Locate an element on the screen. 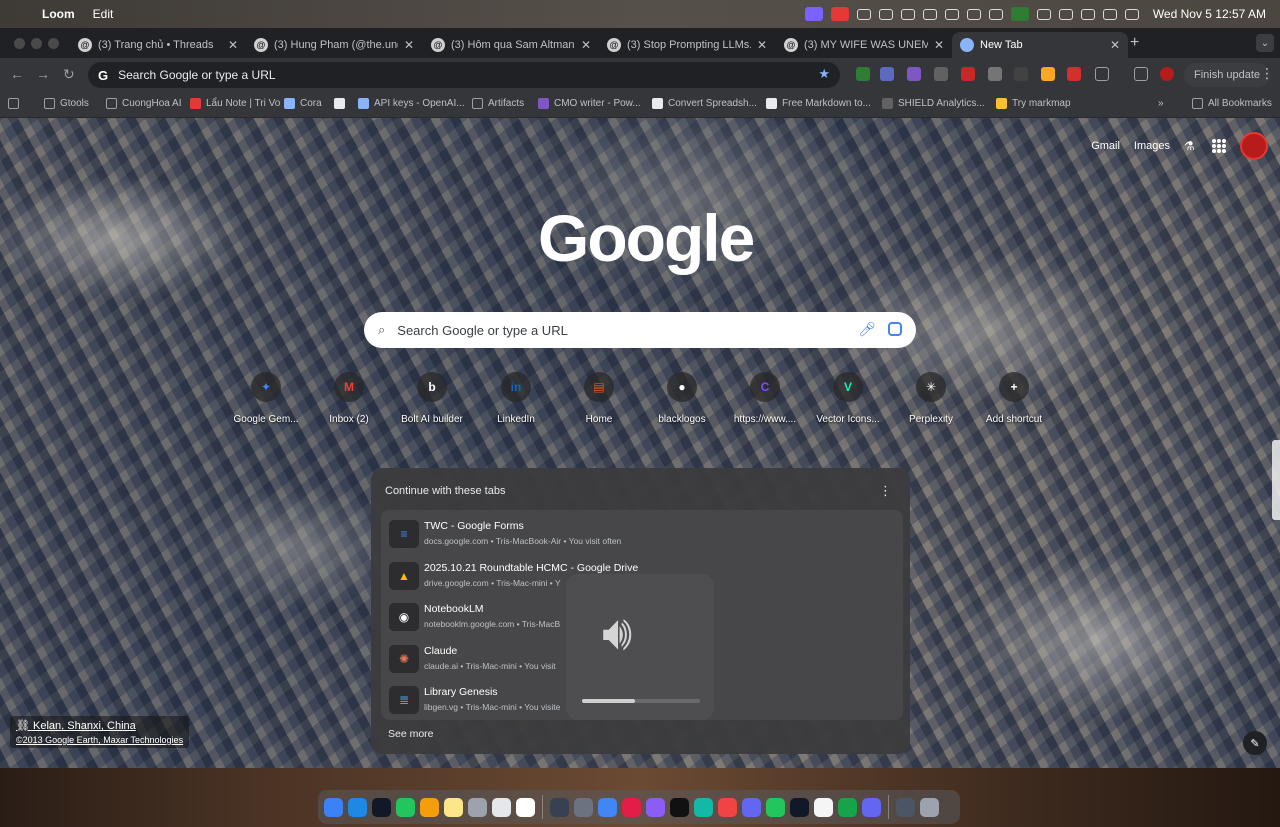 The height and width of the screenshot is (827, 1280). labs-flask-icon: ⚗ is located at coordinates (1191, 146).